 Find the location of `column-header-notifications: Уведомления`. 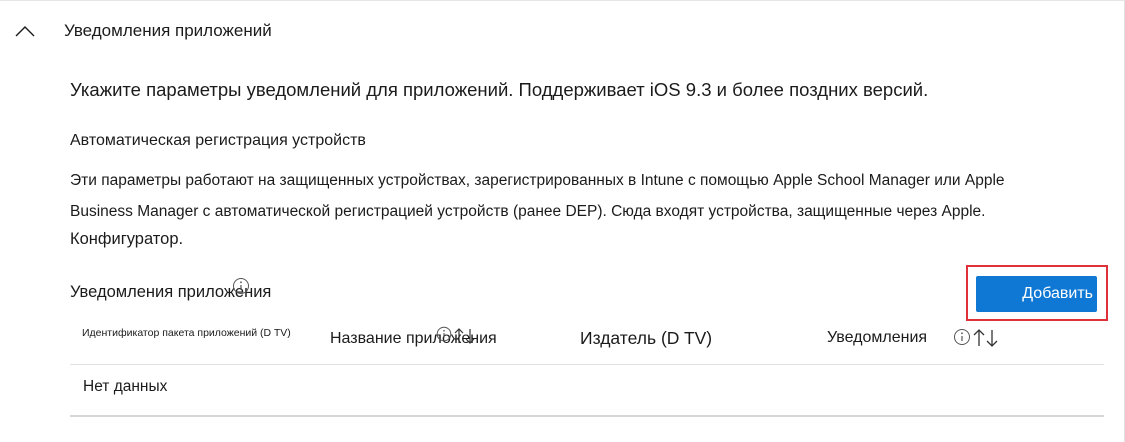

column-header-notifications: Уведомления is located at coordinates (877, 338).